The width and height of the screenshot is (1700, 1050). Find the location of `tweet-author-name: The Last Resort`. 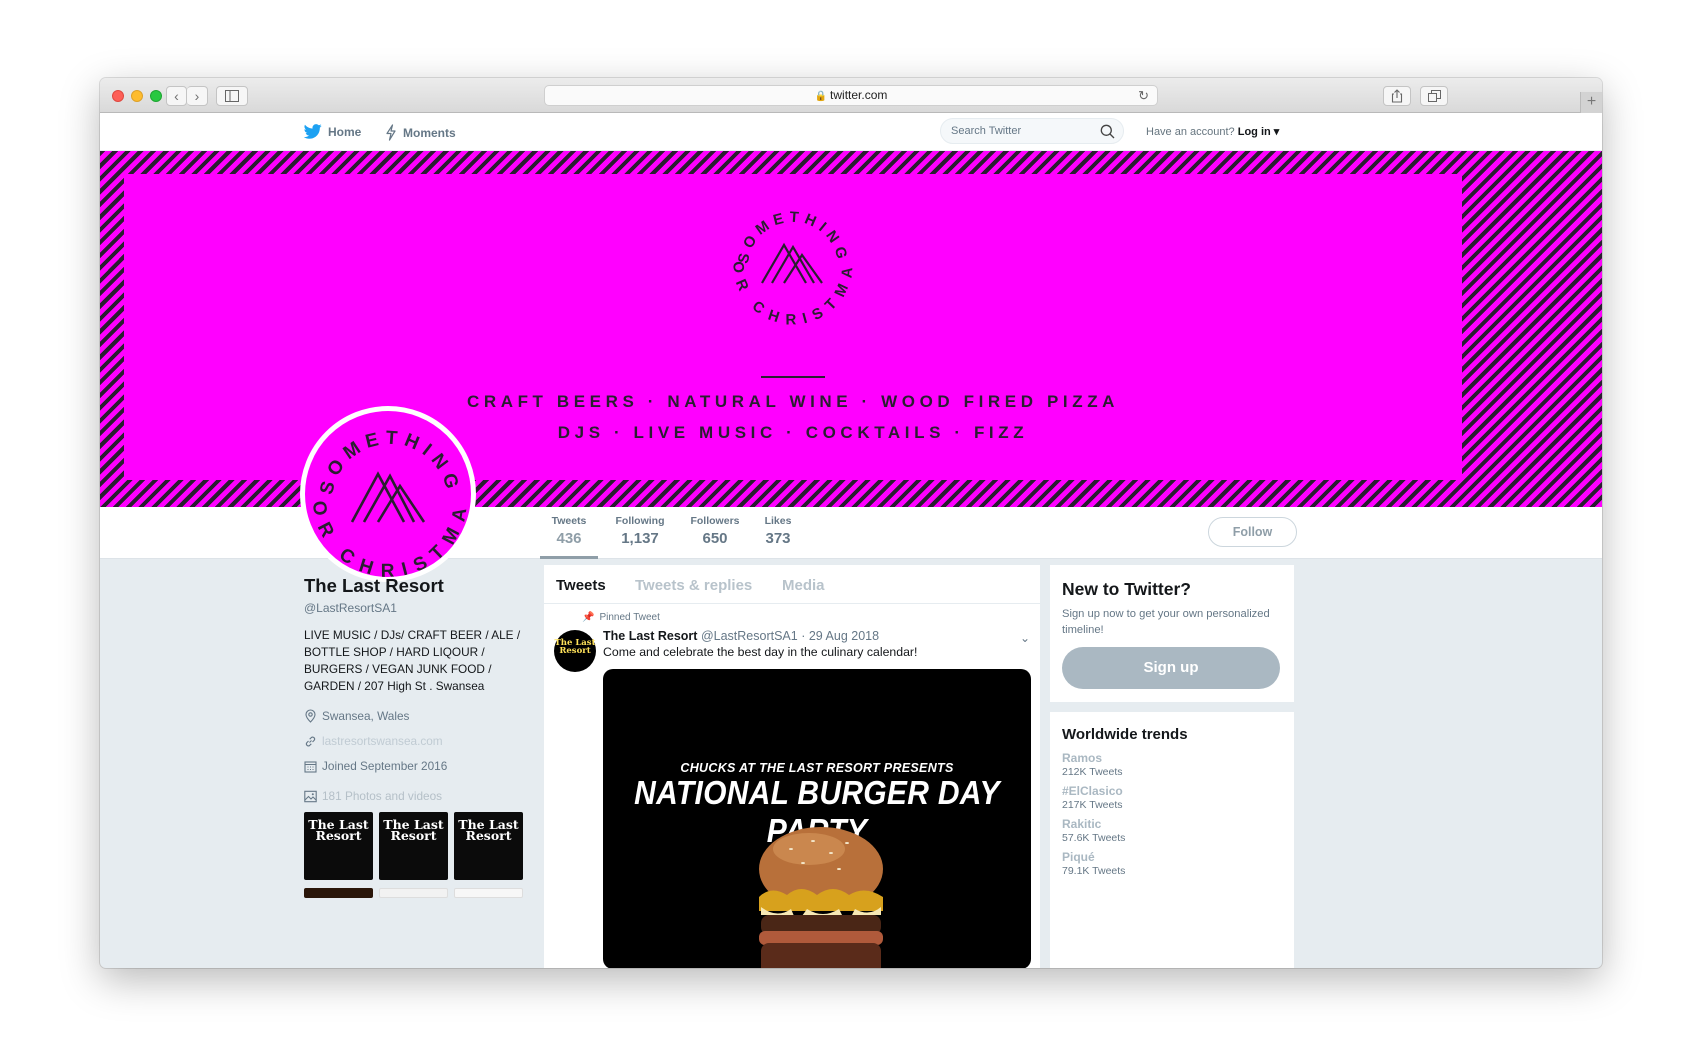

tweet-author-name: The Last Resort is located at coordinates (650, 636).